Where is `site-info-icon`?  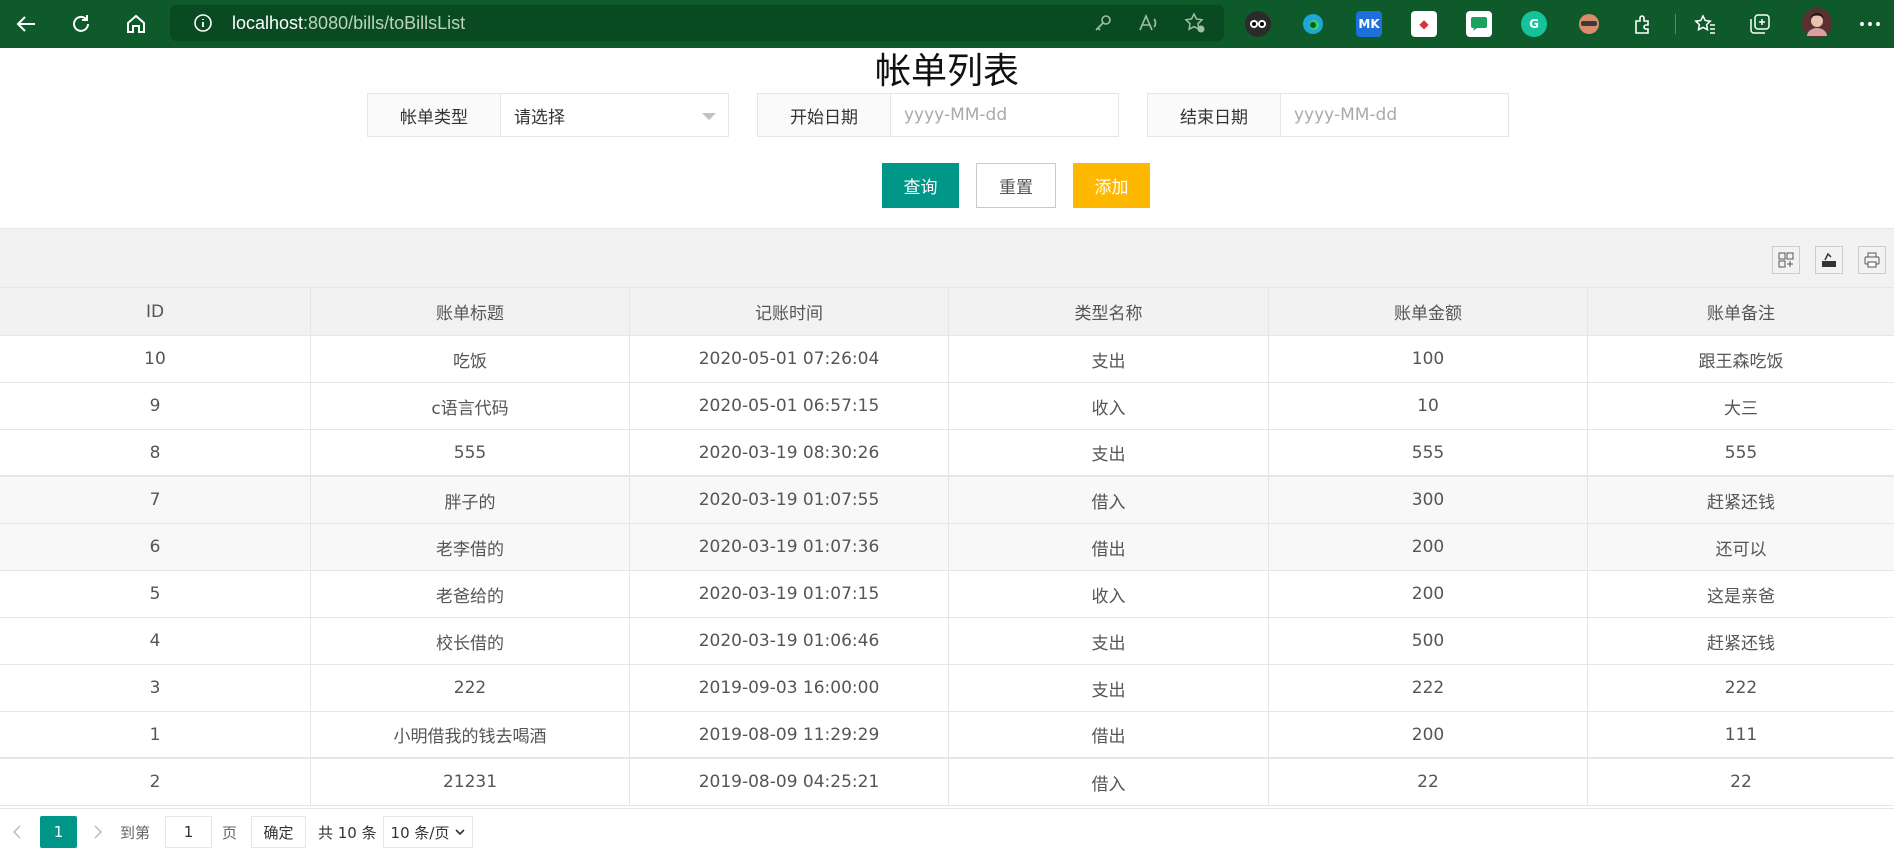
site-info-icon is located at coordinates (203, 23).